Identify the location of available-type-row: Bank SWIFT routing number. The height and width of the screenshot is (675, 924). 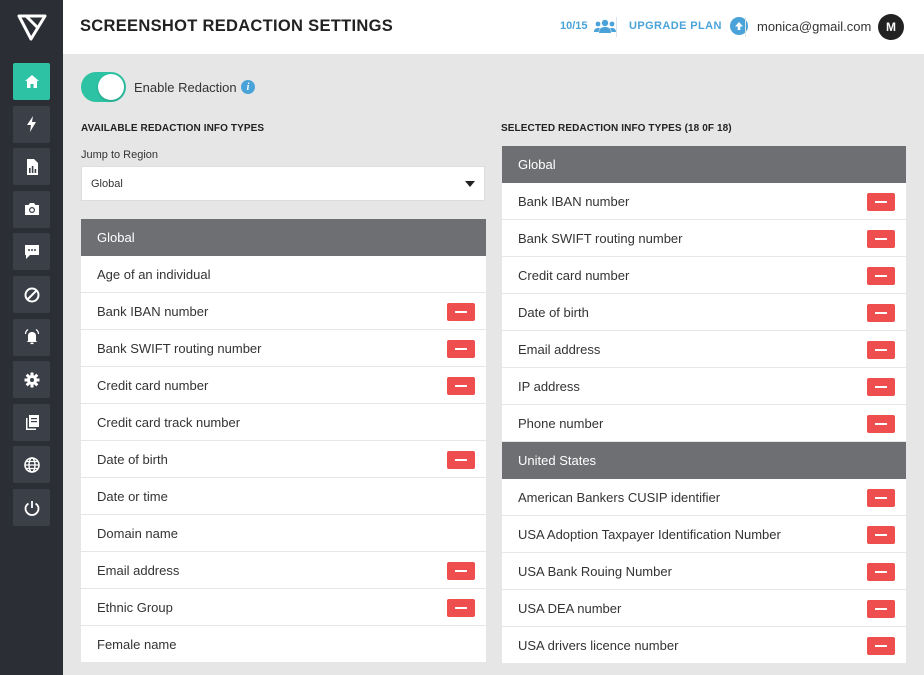
(283, 348).